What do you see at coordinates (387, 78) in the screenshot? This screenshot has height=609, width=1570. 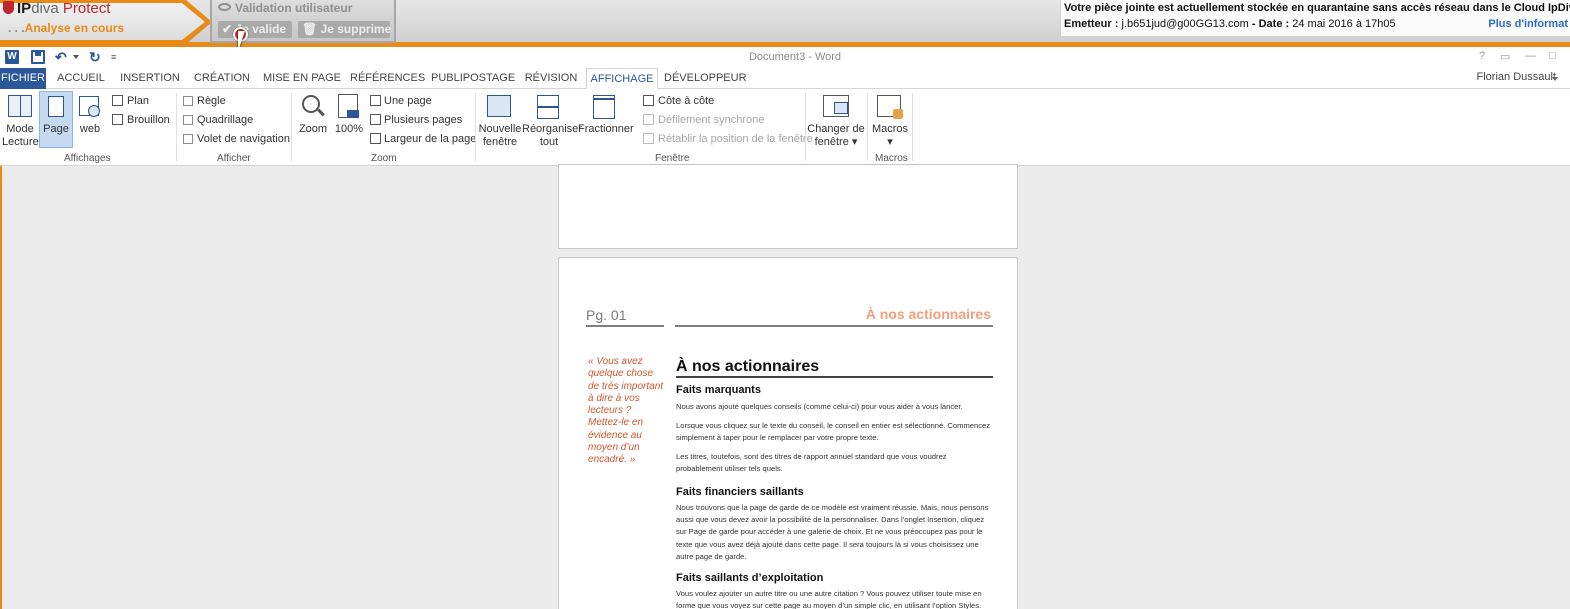 I see `tab-references: RÉFÉRENCES` at bounding box center [387, 78].